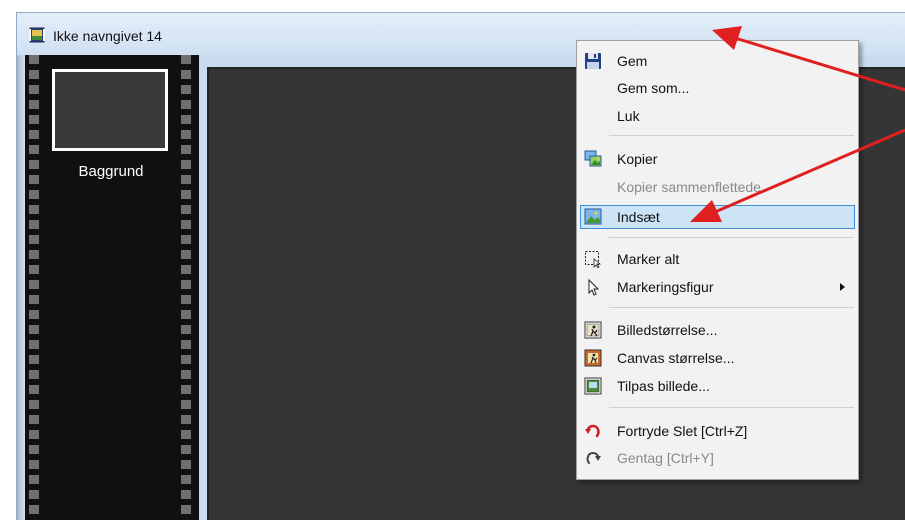 The width and height of the screenshot is (905, 520). I want to click on menu-item-luk: Luk, so click(717, 116).